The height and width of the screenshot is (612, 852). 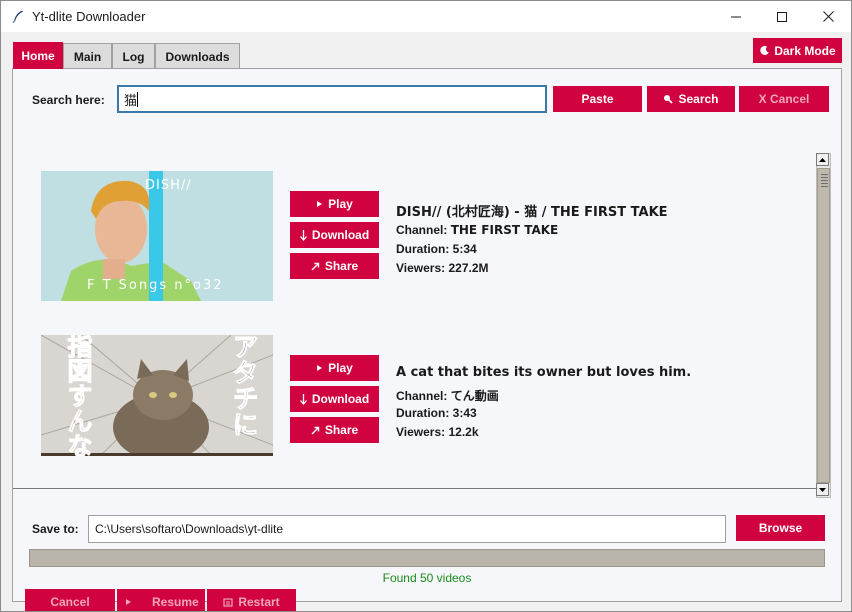 I want to click on close-icon, so click(x=828, y=16).